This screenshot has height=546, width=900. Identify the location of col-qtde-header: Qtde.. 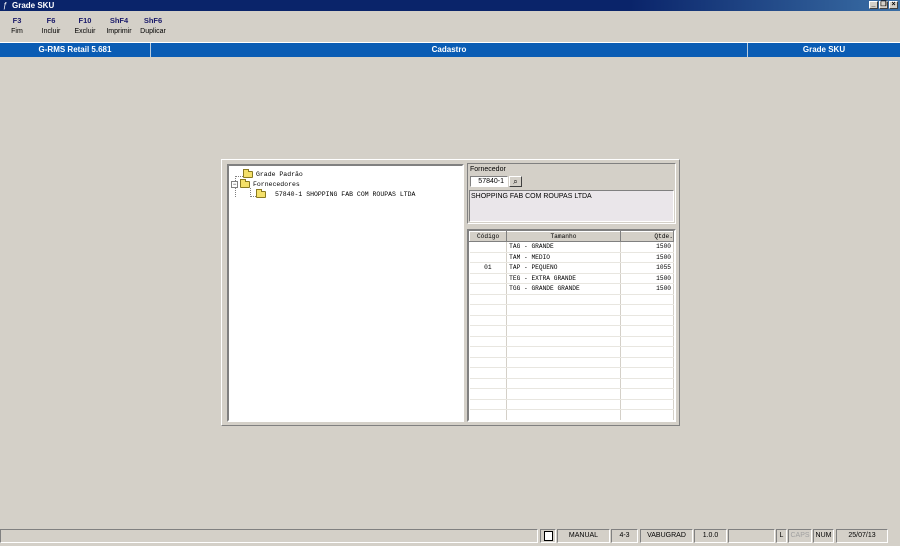
(646, 236).